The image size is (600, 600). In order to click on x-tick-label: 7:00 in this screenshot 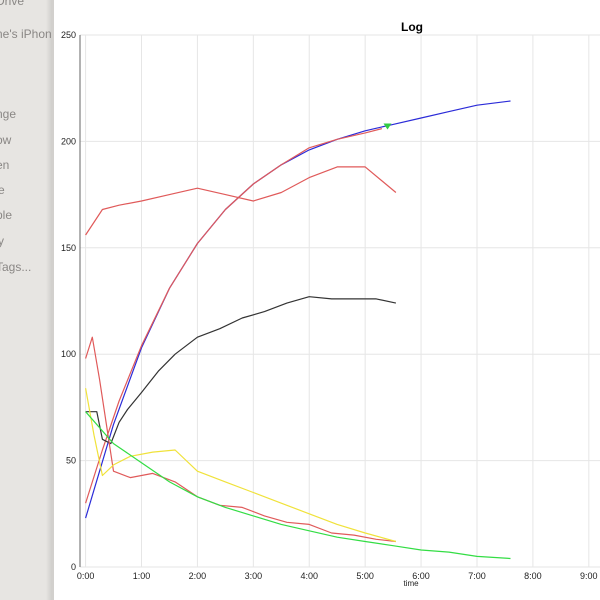, I will do `click(477, 576)`.